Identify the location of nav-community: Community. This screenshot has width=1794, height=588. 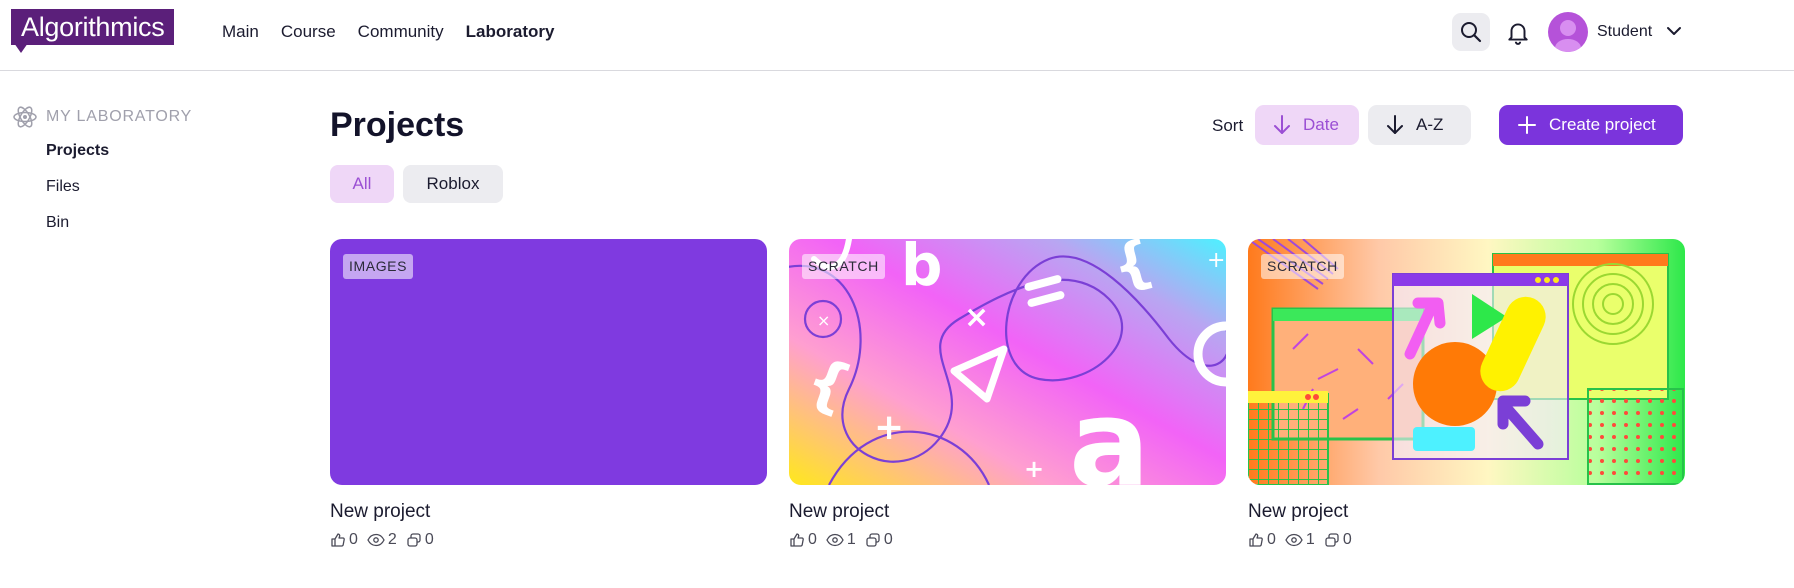
(401, 32).